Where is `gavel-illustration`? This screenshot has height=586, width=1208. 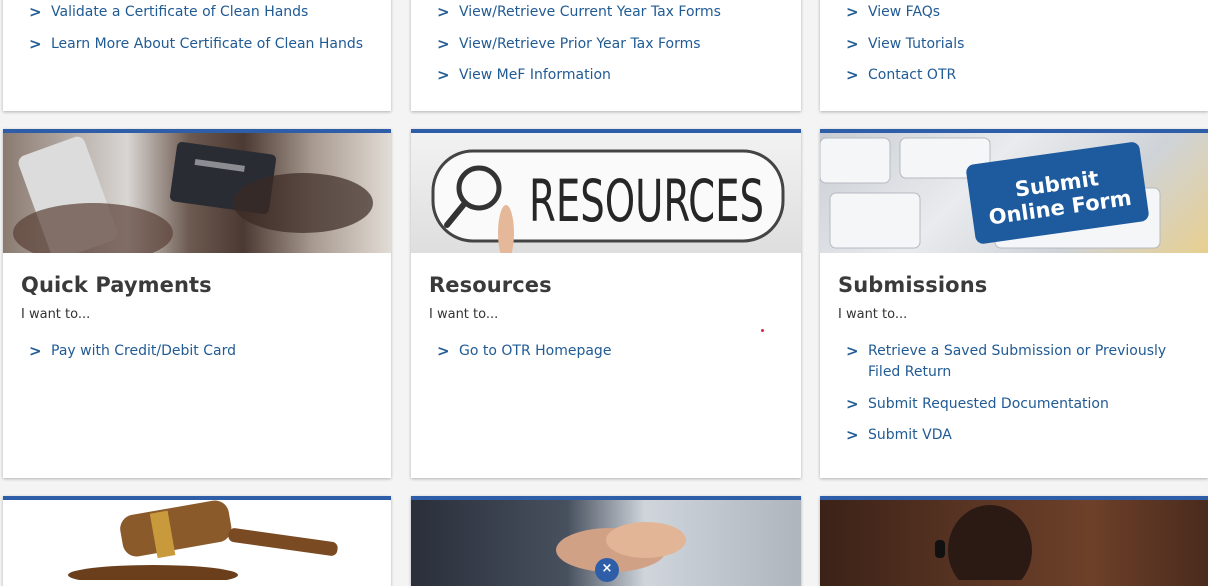
gavel-illustration is located at coordinates (203, 540).